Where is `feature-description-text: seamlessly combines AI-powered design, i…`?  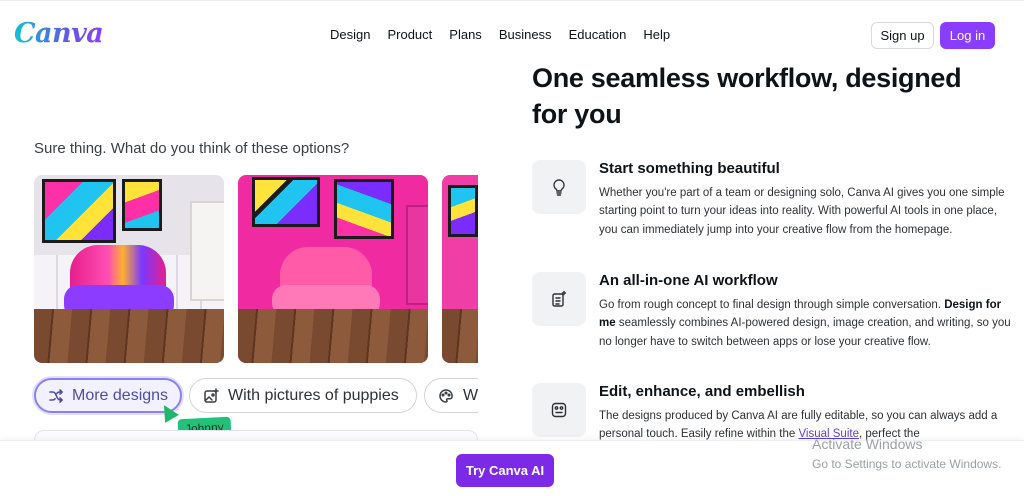 feature-description-text: seamlessly combines AI-powered design, i… is located at coordinates (805, 332).